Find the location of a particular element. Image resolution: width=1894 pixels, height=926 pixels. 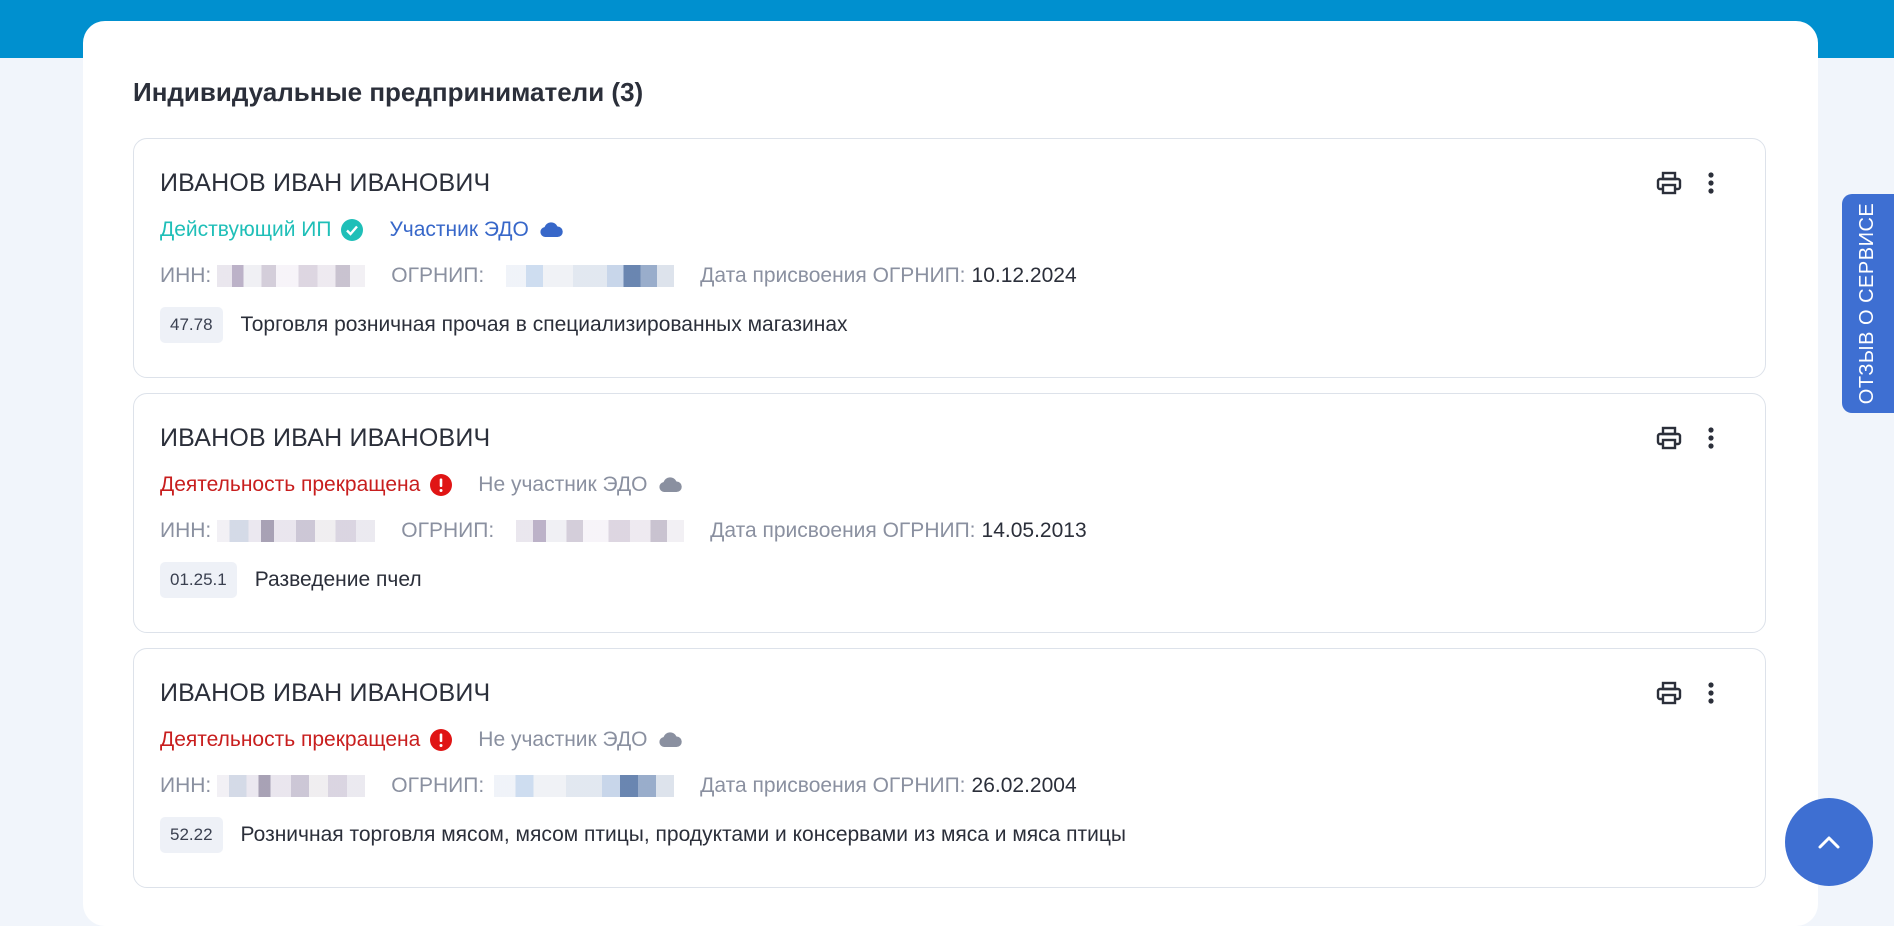

scroll-top-button is located at coordinates (1829, 842).